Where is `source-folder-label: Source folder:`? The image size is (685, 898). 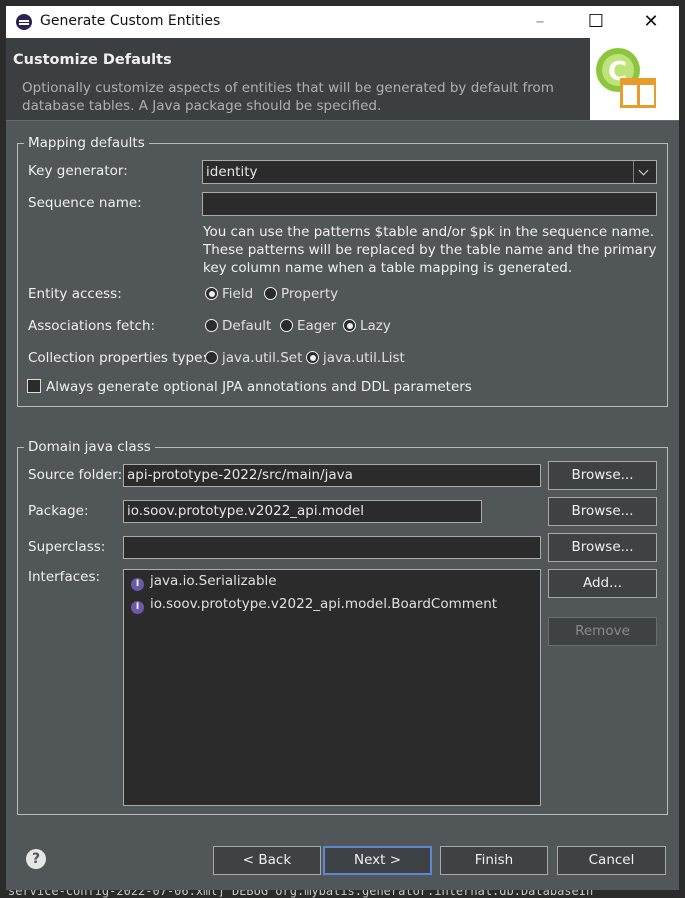 source-folder-label: Source folder: is located at coordinates (75, 475).